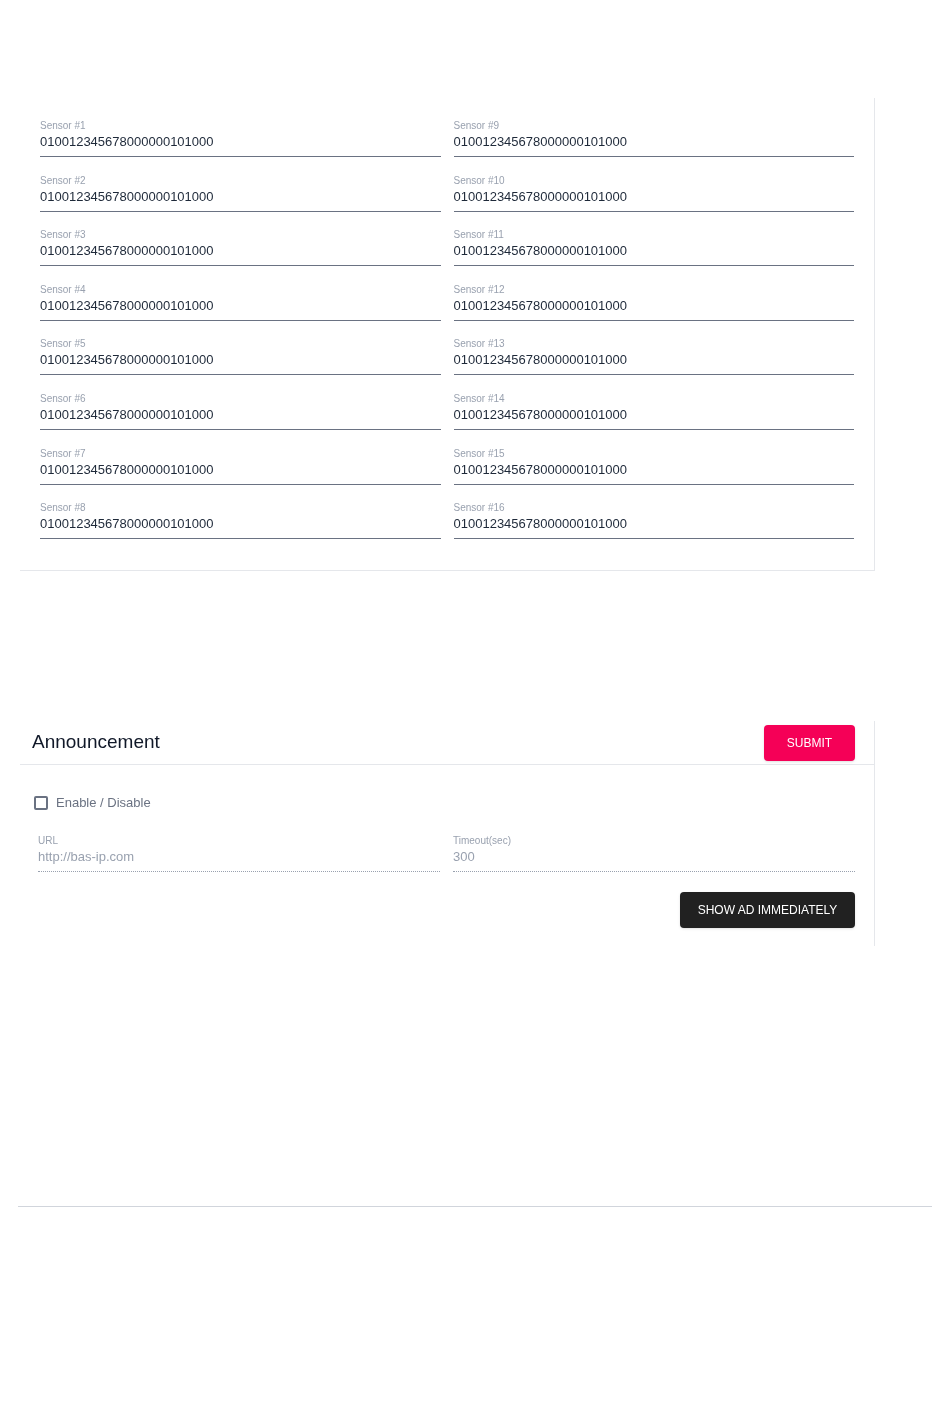 The height and width of the screenshot is (1419, 950). Describe the element at coordinates (63, 453) in the screenshot. I see `field-label: Sensor #7` at that location.